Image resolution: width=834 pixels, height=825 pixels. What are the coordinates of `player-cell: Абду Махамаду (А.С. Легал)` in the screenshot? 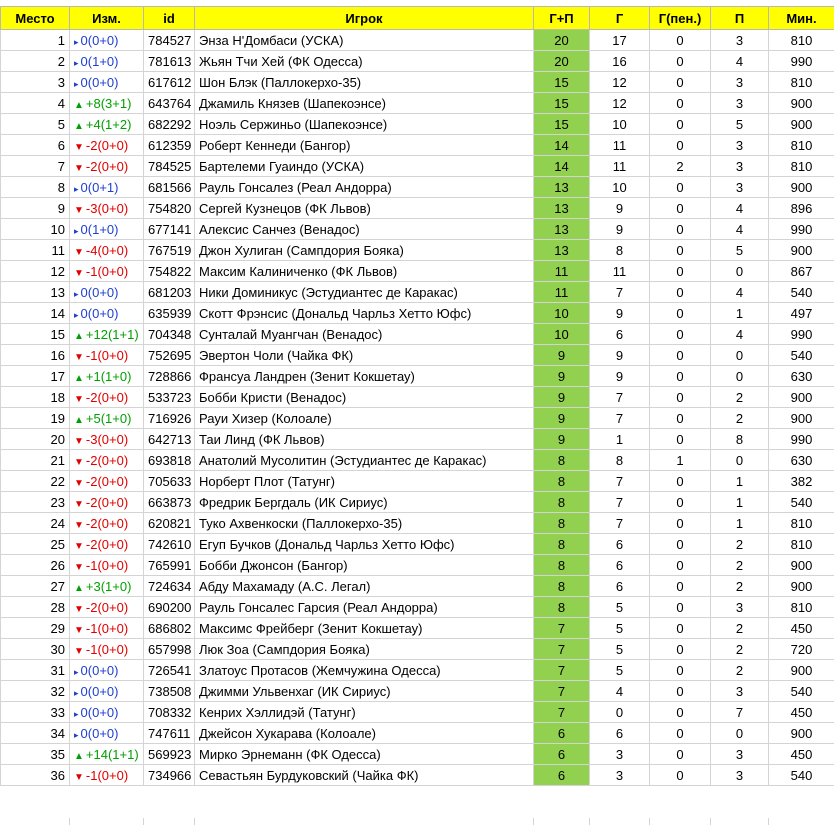 It's located at (364, 586).